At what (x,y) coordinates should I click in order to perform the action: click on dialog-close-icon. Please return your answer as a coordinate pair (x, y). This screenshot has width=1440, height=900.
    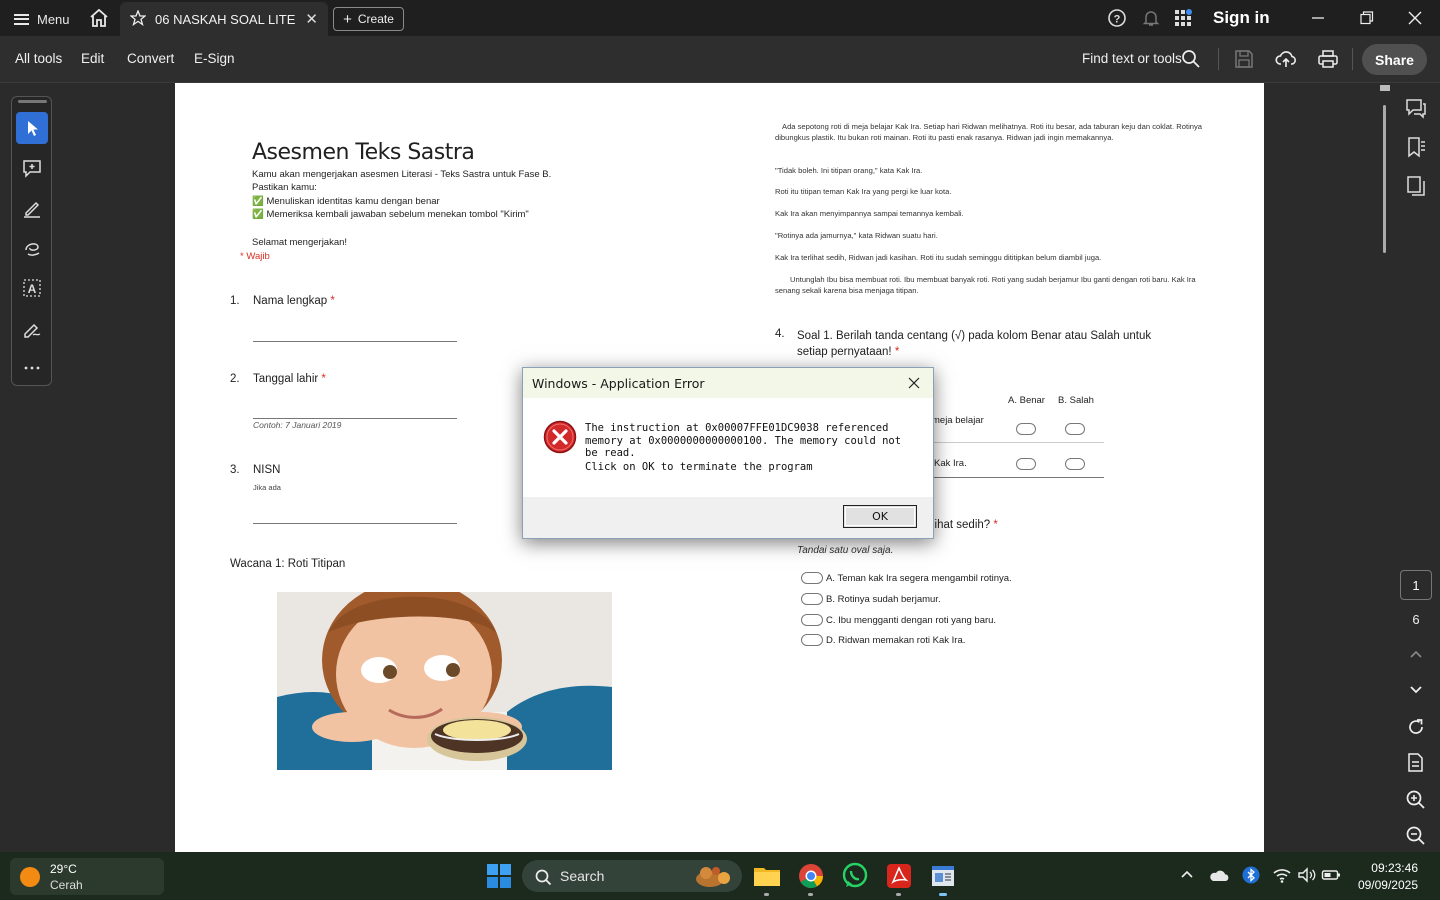
    Looking at the image, I should click on (914, 383).